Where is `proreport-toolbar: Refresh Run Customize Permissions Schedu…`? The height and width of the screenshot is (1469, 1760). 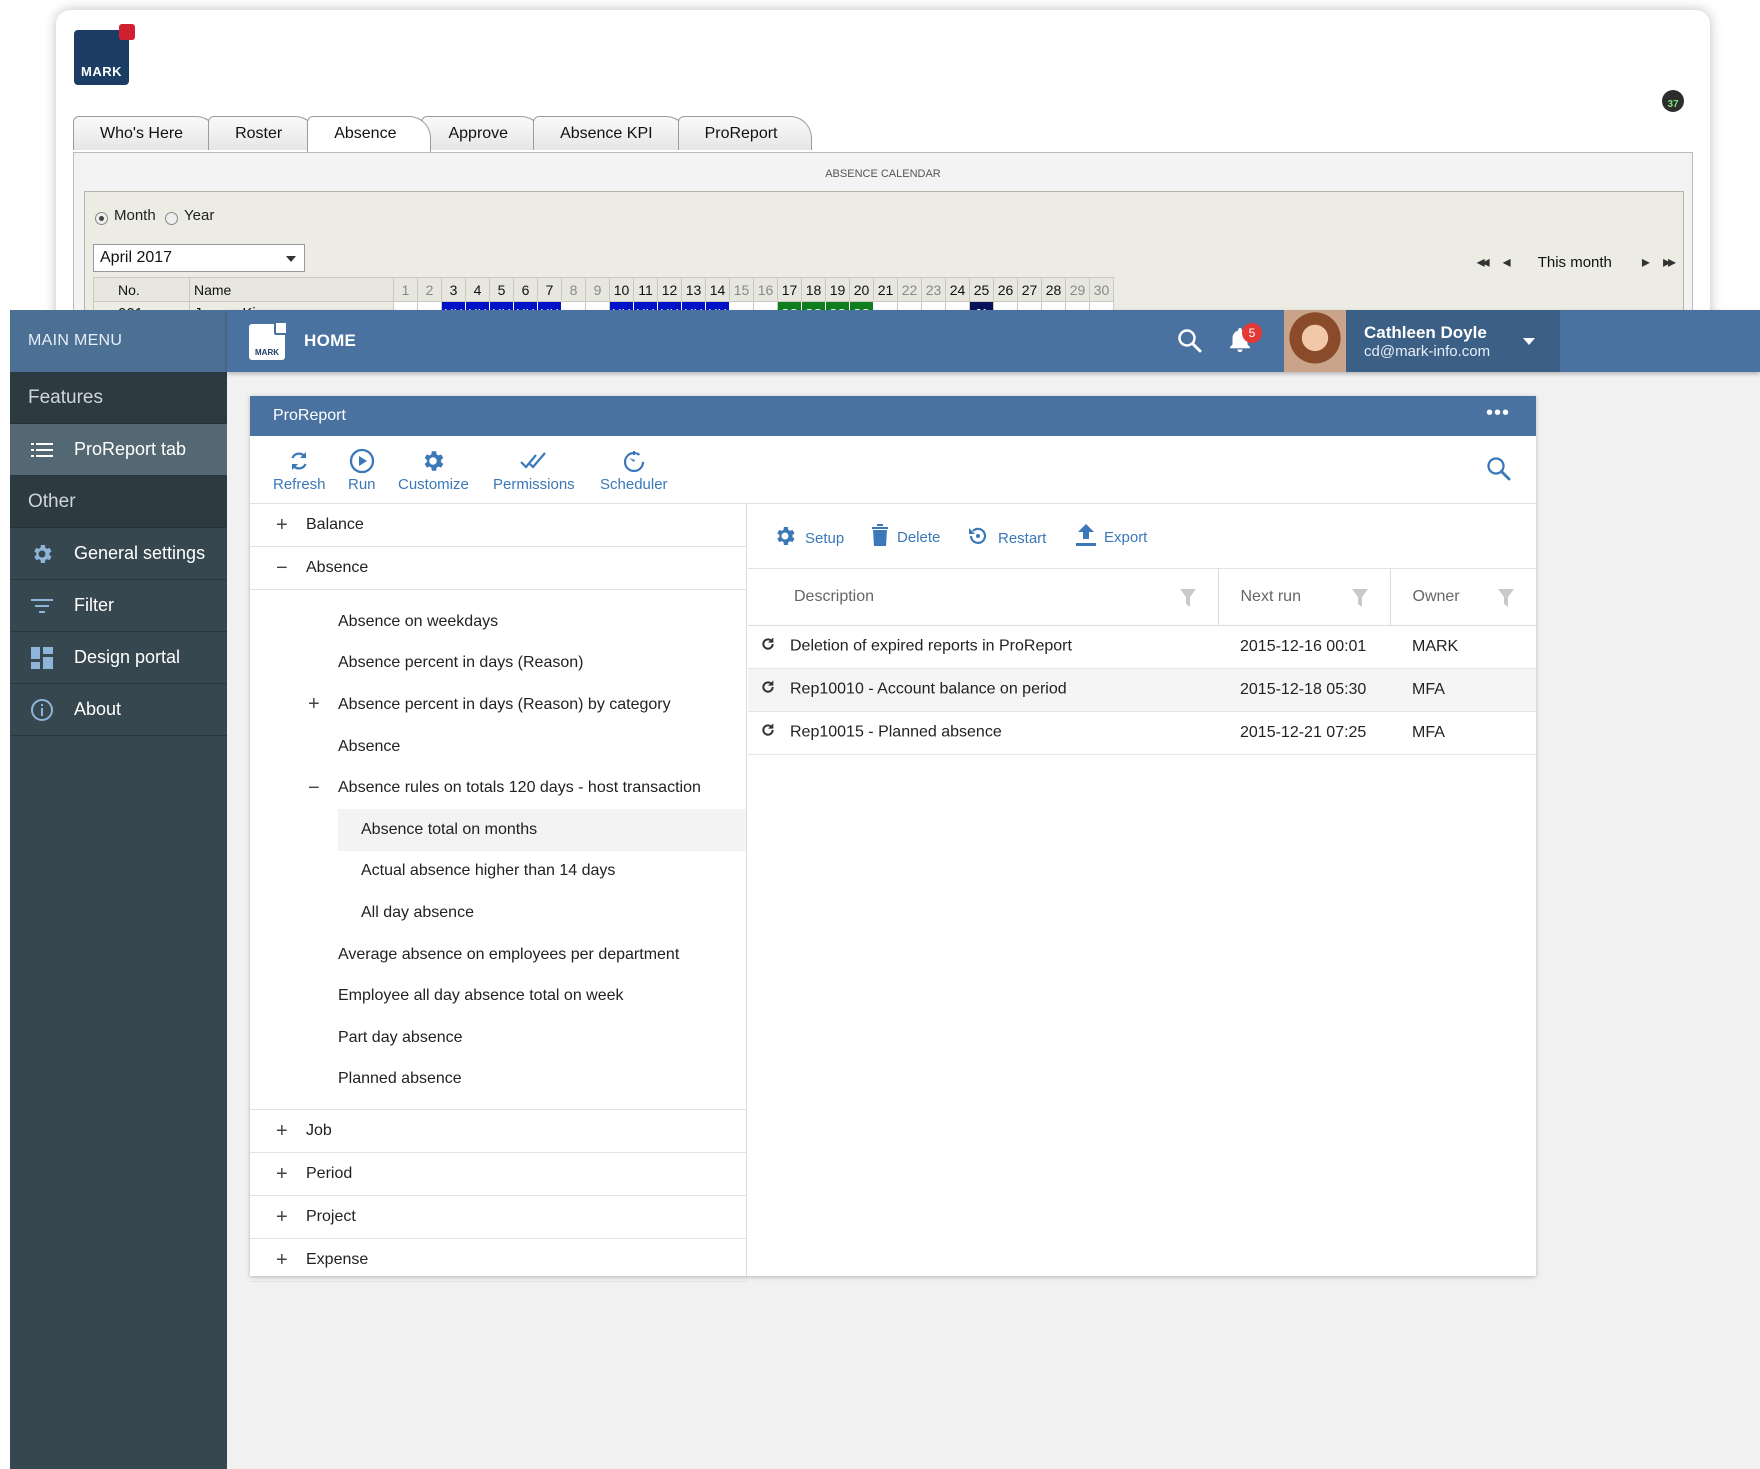 proreport-toolbar: Refresh Run Customize Permissions Schedu… is located at coordinates (893, 470).